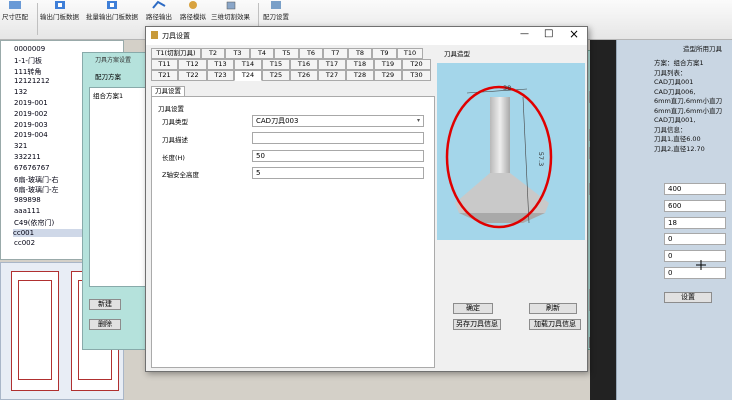  I want to click on value-input: 600, so click(695, 205).